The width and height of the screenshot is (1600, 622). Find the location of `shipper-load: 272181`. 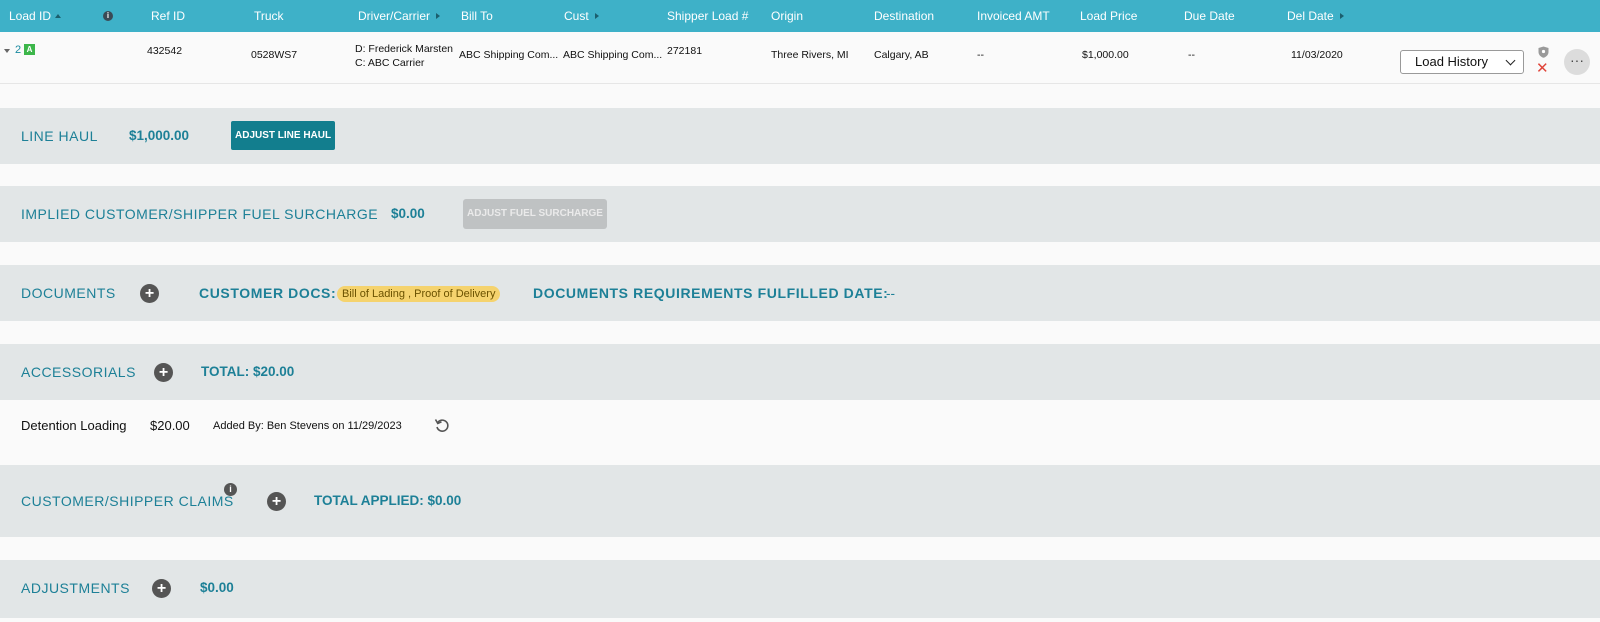

shipper-load: 272181 is located at coordinates (685, 51).